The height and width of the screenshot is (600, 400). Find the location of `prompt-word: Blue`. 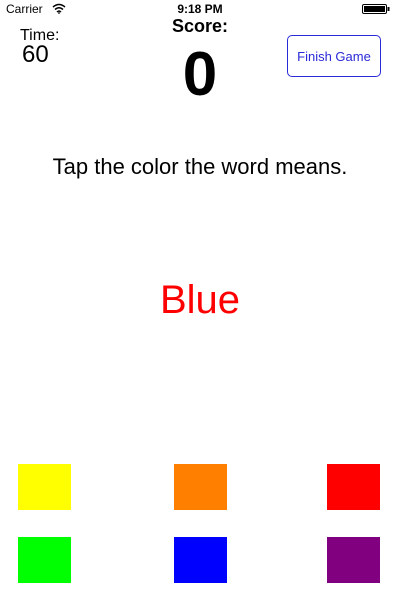

prompt-word: Blue is located at coordinates (200, 300).